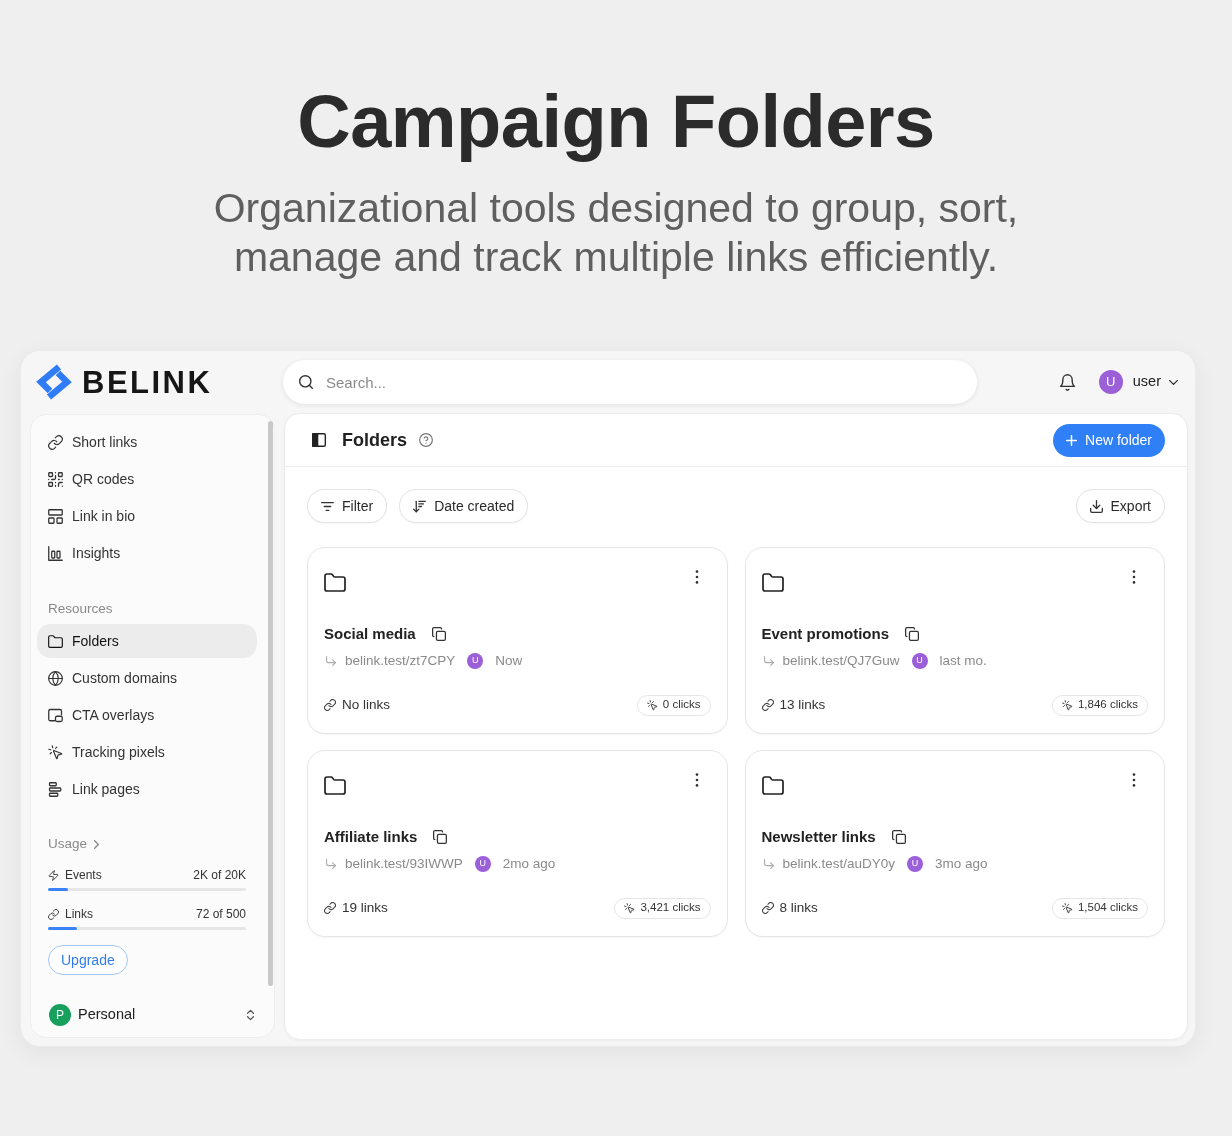  I want to click on short-link: belink.test/zt7CPY, so click(400, 661).